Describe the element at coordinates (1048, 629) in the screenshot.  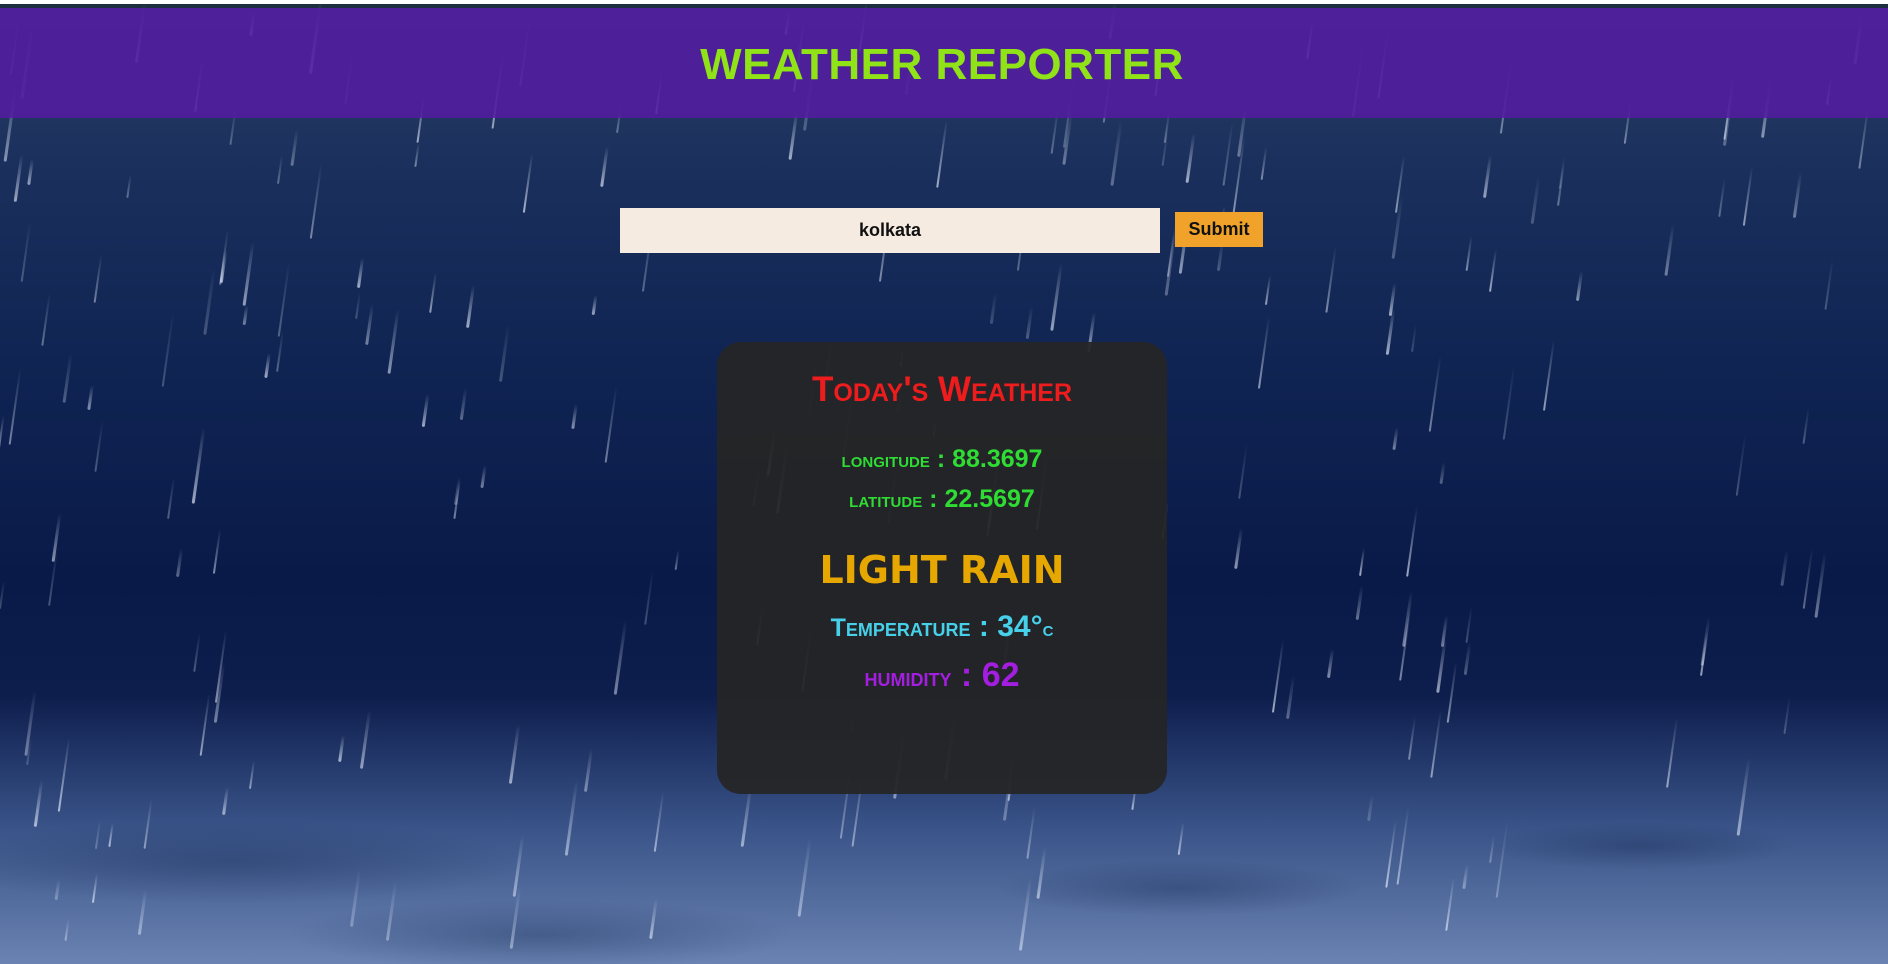
I see `temperature-unit: c` at that location.